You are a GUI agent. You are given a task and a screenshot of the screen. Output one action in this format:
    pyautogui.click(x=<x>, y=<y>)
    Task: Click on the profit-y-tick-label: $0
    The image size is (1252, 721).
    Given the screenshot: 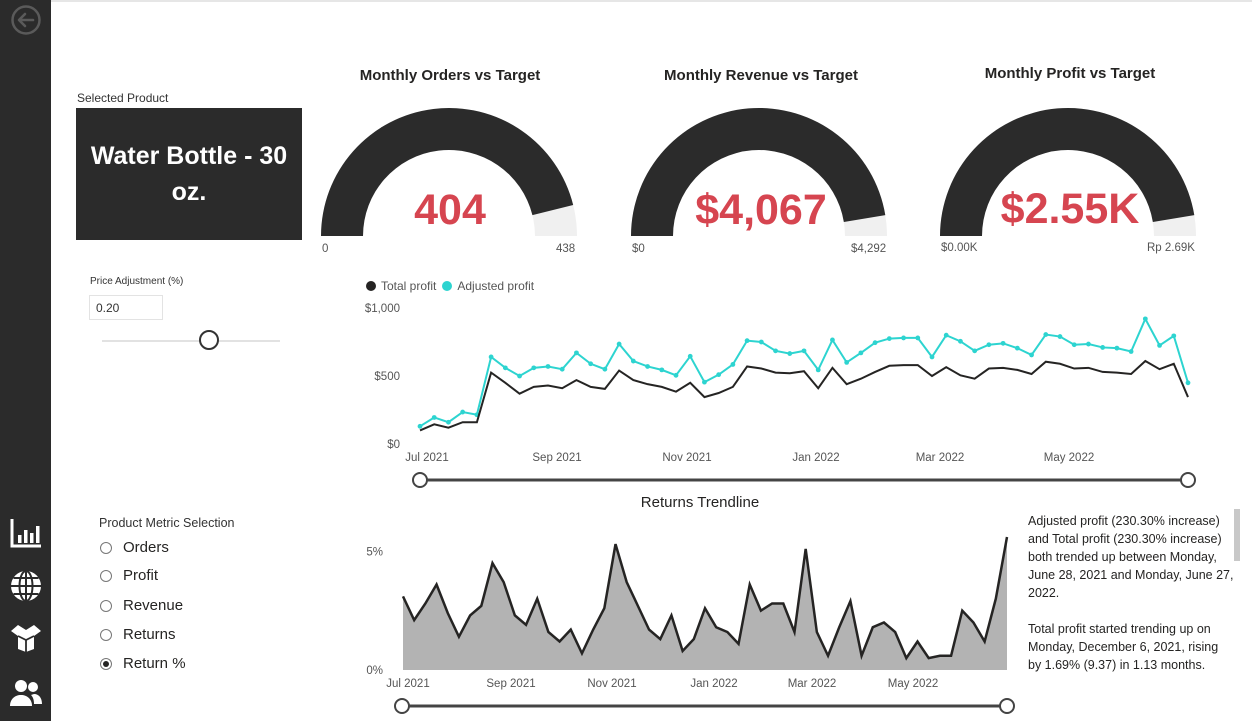 What is the action you would take?
    pyautogui.click(x=393, y=445)
    